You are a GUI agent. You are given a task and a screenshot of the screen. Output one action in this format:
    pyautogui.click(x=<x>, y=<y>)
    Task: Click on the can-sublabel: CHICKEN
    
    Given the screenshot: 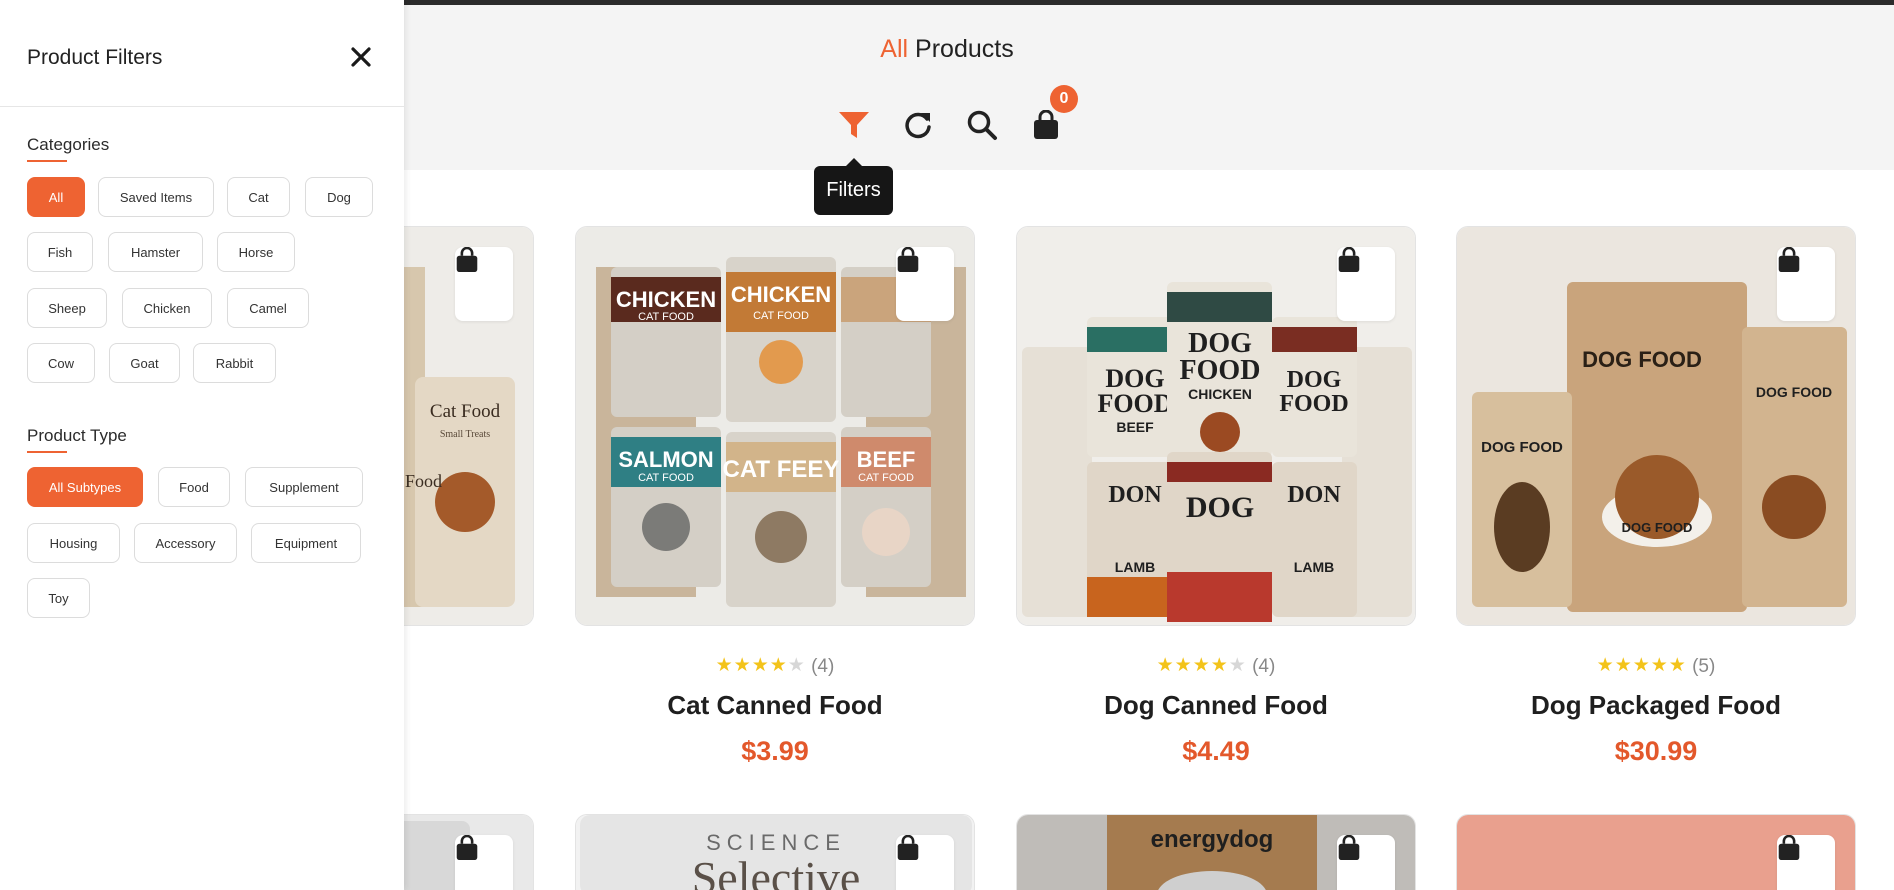 What is the action you would take?
    pyautogui.click(x=1220, y=394)
    